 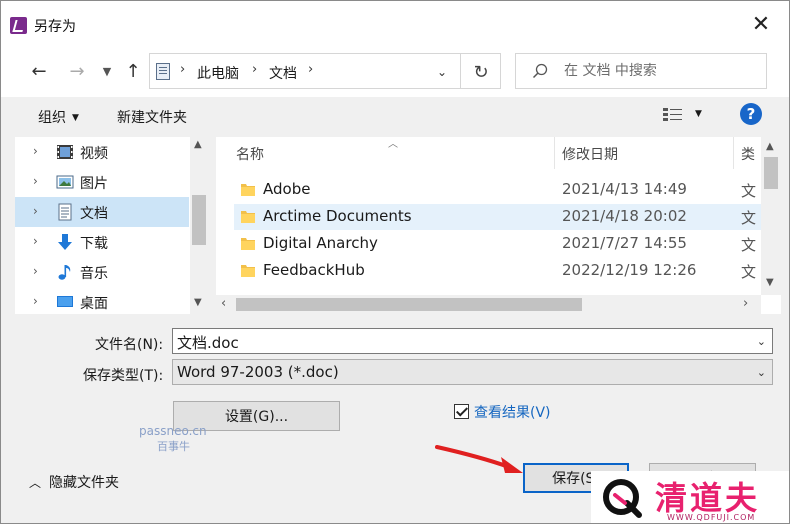 I want to click on navigation-pane: › 视频 › 图片 › 文档 › 下载 › 音乐 › 桌面 ▲ ▼, so click(x=111, y=225).